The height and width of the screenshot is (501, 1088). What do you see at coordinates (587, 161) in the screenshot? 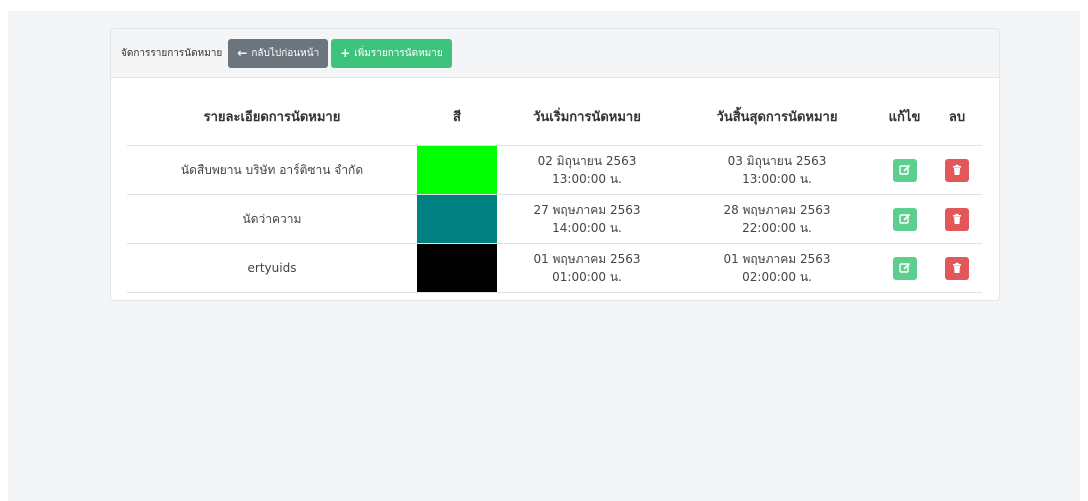
I see `start-date: 02 มิถุนายน 2563` at bounding box center [587, 161].